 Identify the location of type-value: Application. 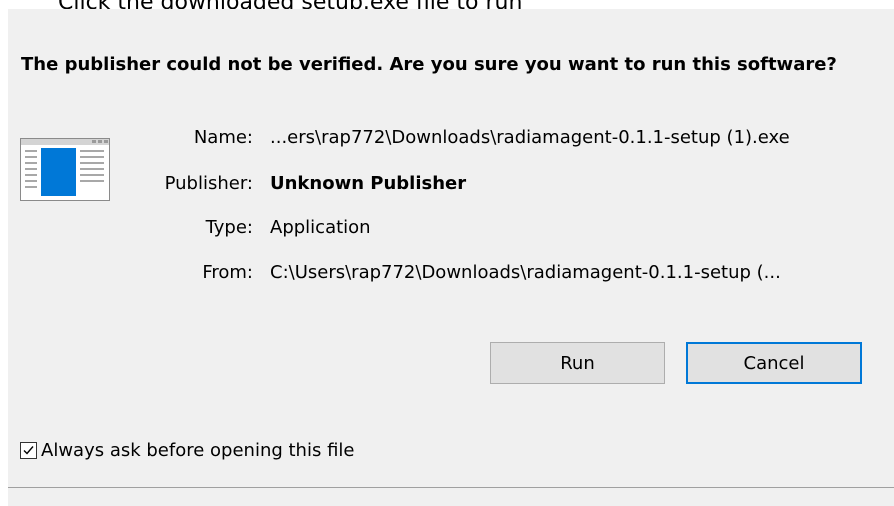
(320, 227).